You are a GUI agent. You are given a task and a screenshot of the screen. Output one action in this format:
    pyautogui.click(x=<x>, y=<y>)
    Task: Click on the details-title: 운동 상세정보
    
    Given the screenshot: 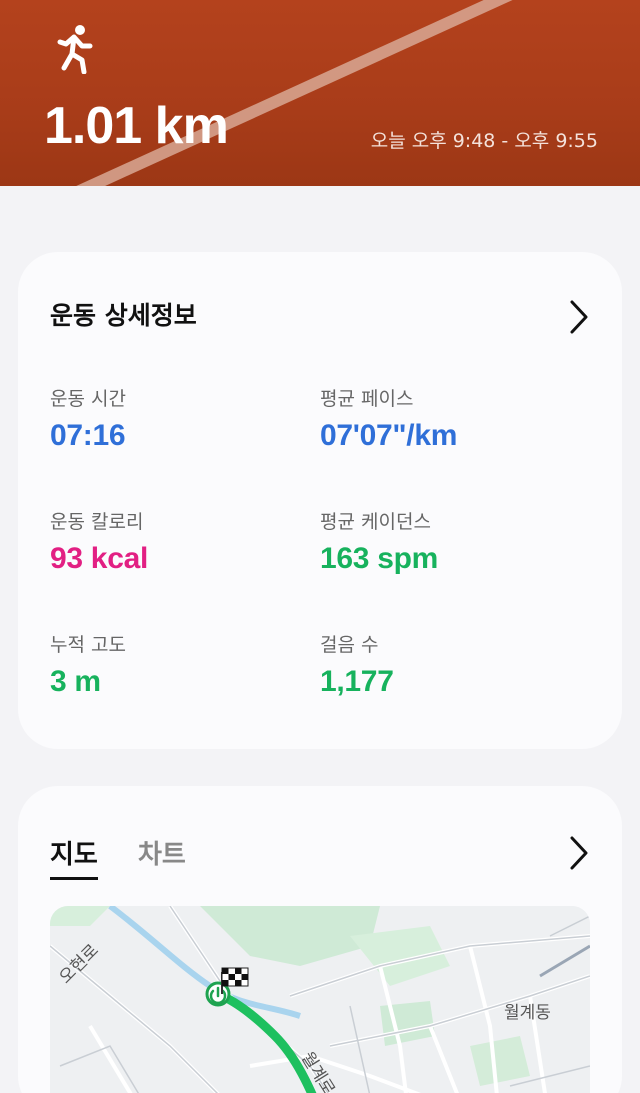 What is the action you would take?
    pyautogui.click(x=123, y=315)
    